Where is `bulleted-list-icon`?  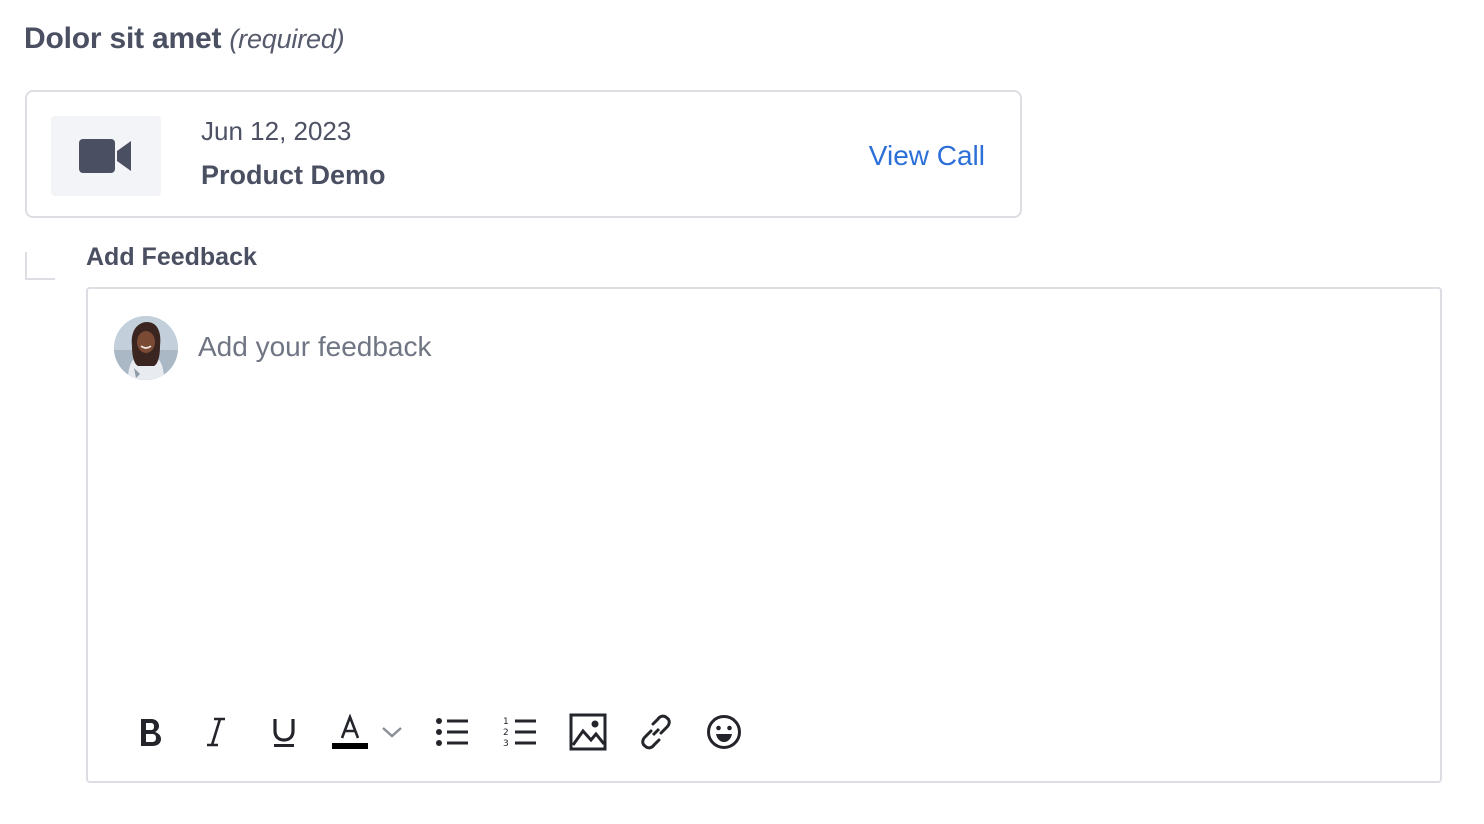 bulleted-list-icon is located at coordinates (452, 732).